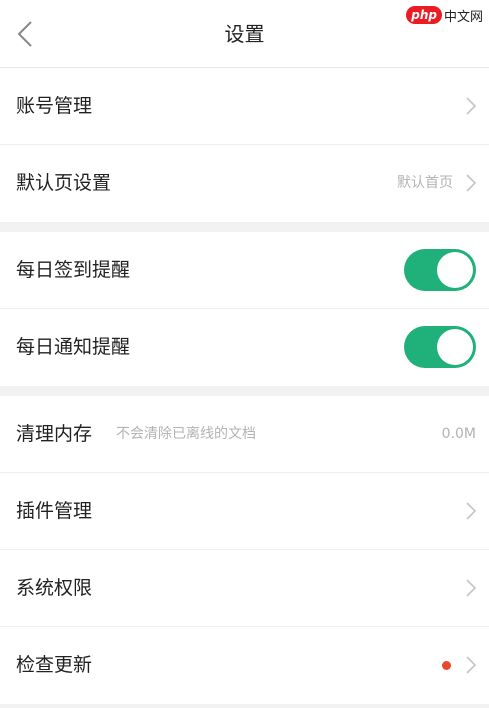 Image resolution: width=489 pixels, height=708 pixels. Describe the element at coordinates (458, 434) in the screenshot. I see `cache-size-value: 0.0M` at that location.